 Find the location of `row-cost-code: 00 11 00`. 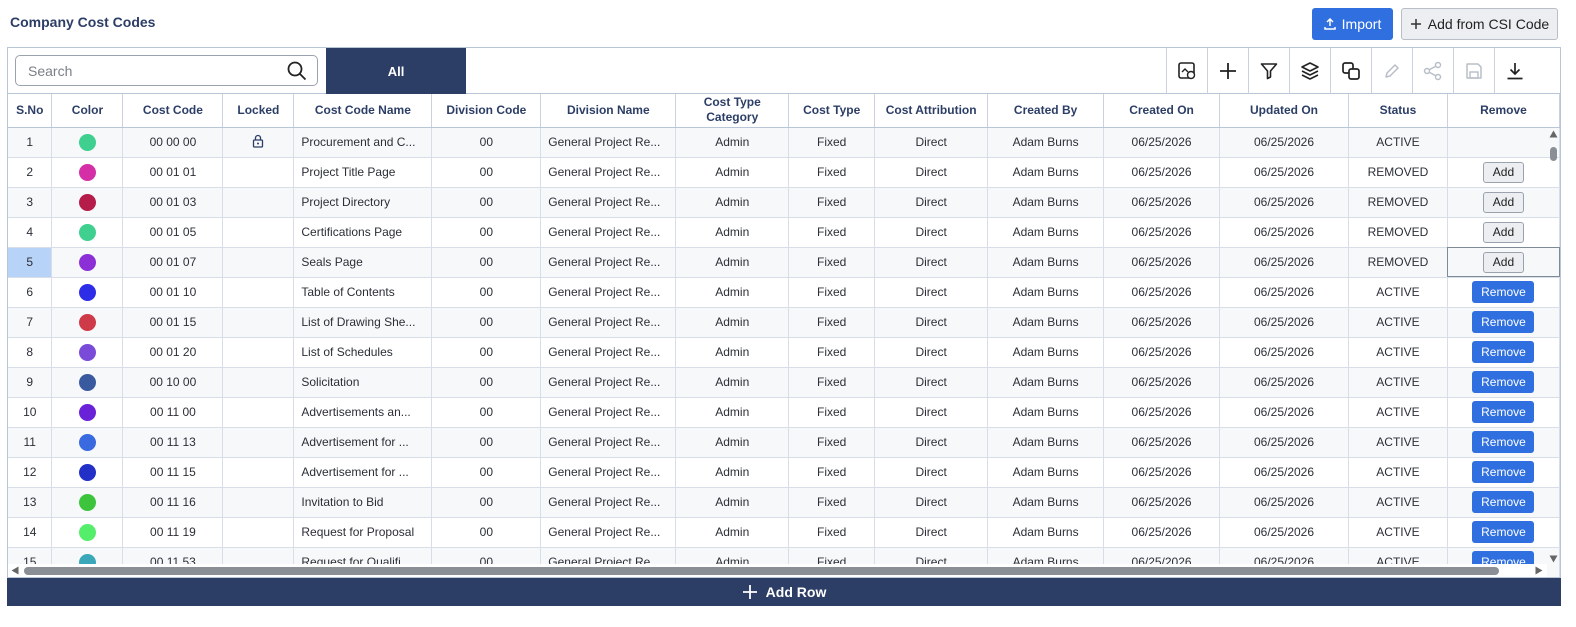

row-cost-code: 00 11 00 is located at coordinates (173, 412).